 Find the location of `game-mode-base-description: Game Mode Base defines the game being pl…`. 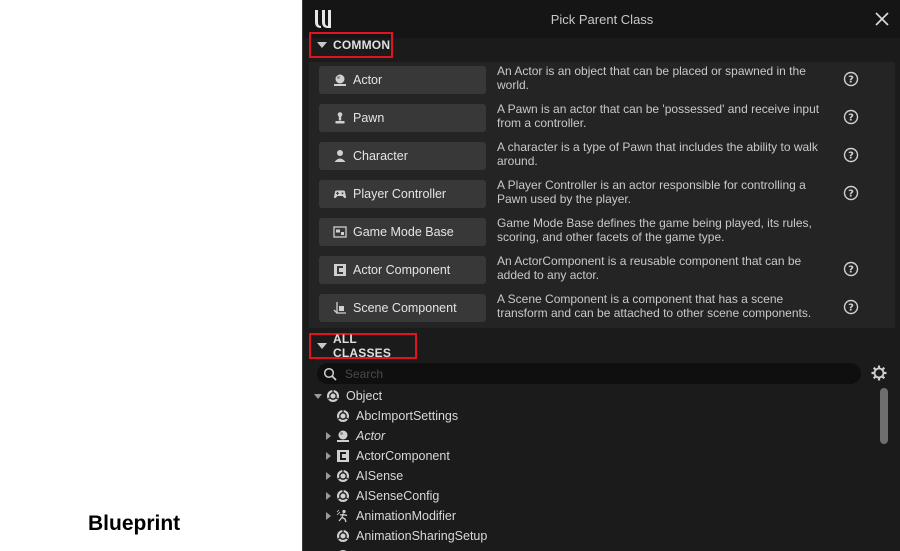

game-mode-base-description: Game Mode Base defines the game being pl… is located at coordinates (654, 230).